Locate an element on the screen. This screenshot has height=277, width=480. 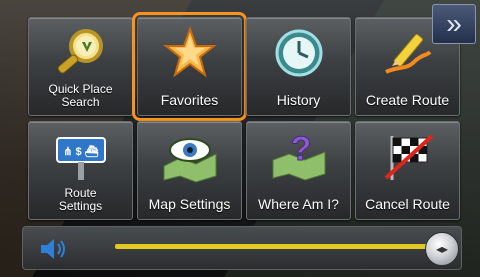
double-chevron-right-icon: » is located at coordinates (454, 23).